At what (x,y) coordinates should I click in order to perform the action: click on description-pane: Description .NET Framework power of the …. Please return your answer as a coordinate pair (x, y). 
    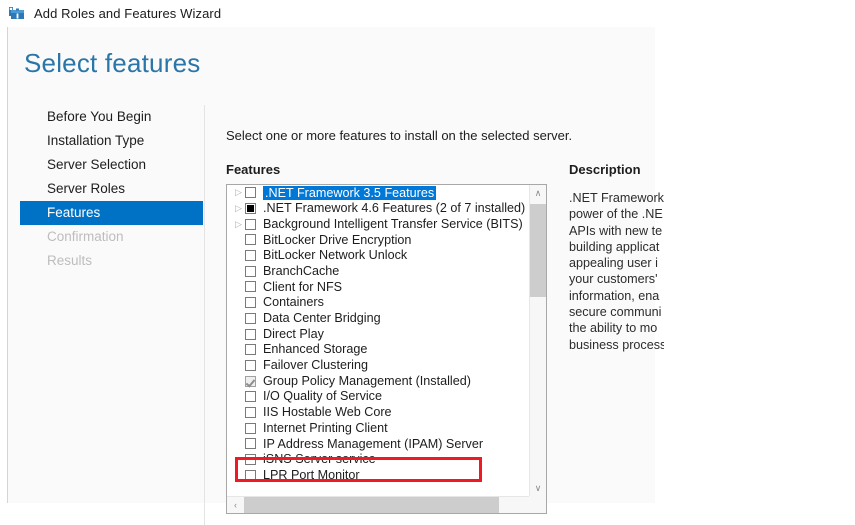
    Looking at the image, I should click on (616, 257).